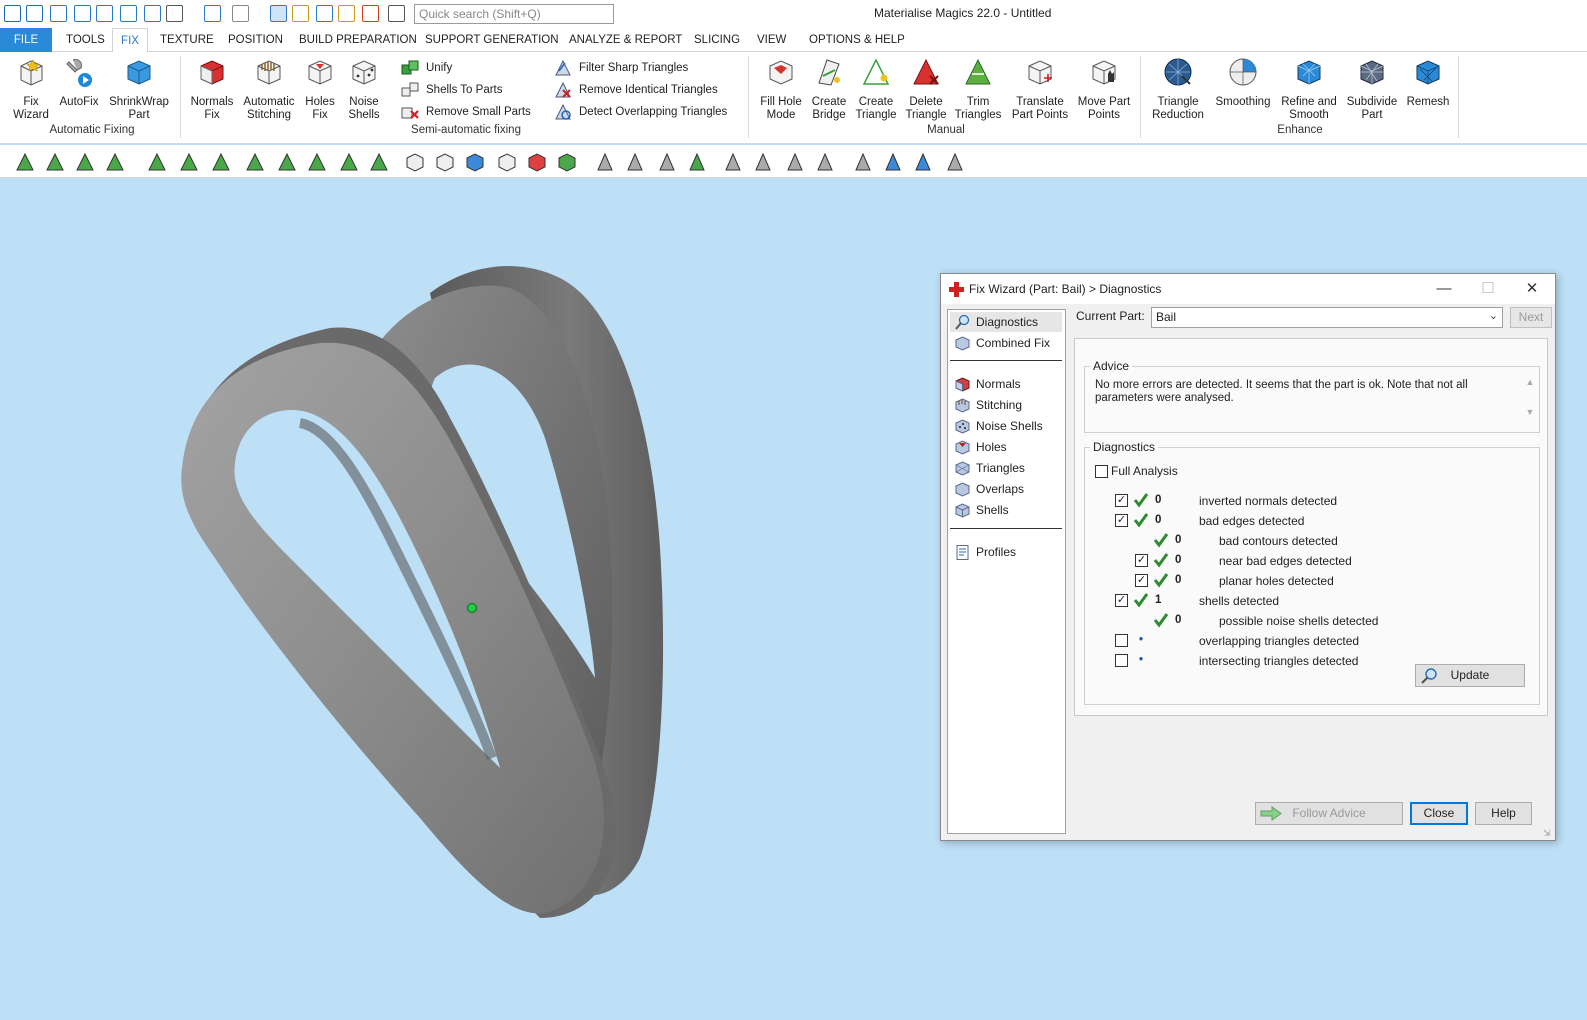 Image resolution: width=1587 pixels, height=1020 pixels. Describe the element at coordinates (1428, 82) in the screenshot. I see `remesh-button: Remesh` at that location.